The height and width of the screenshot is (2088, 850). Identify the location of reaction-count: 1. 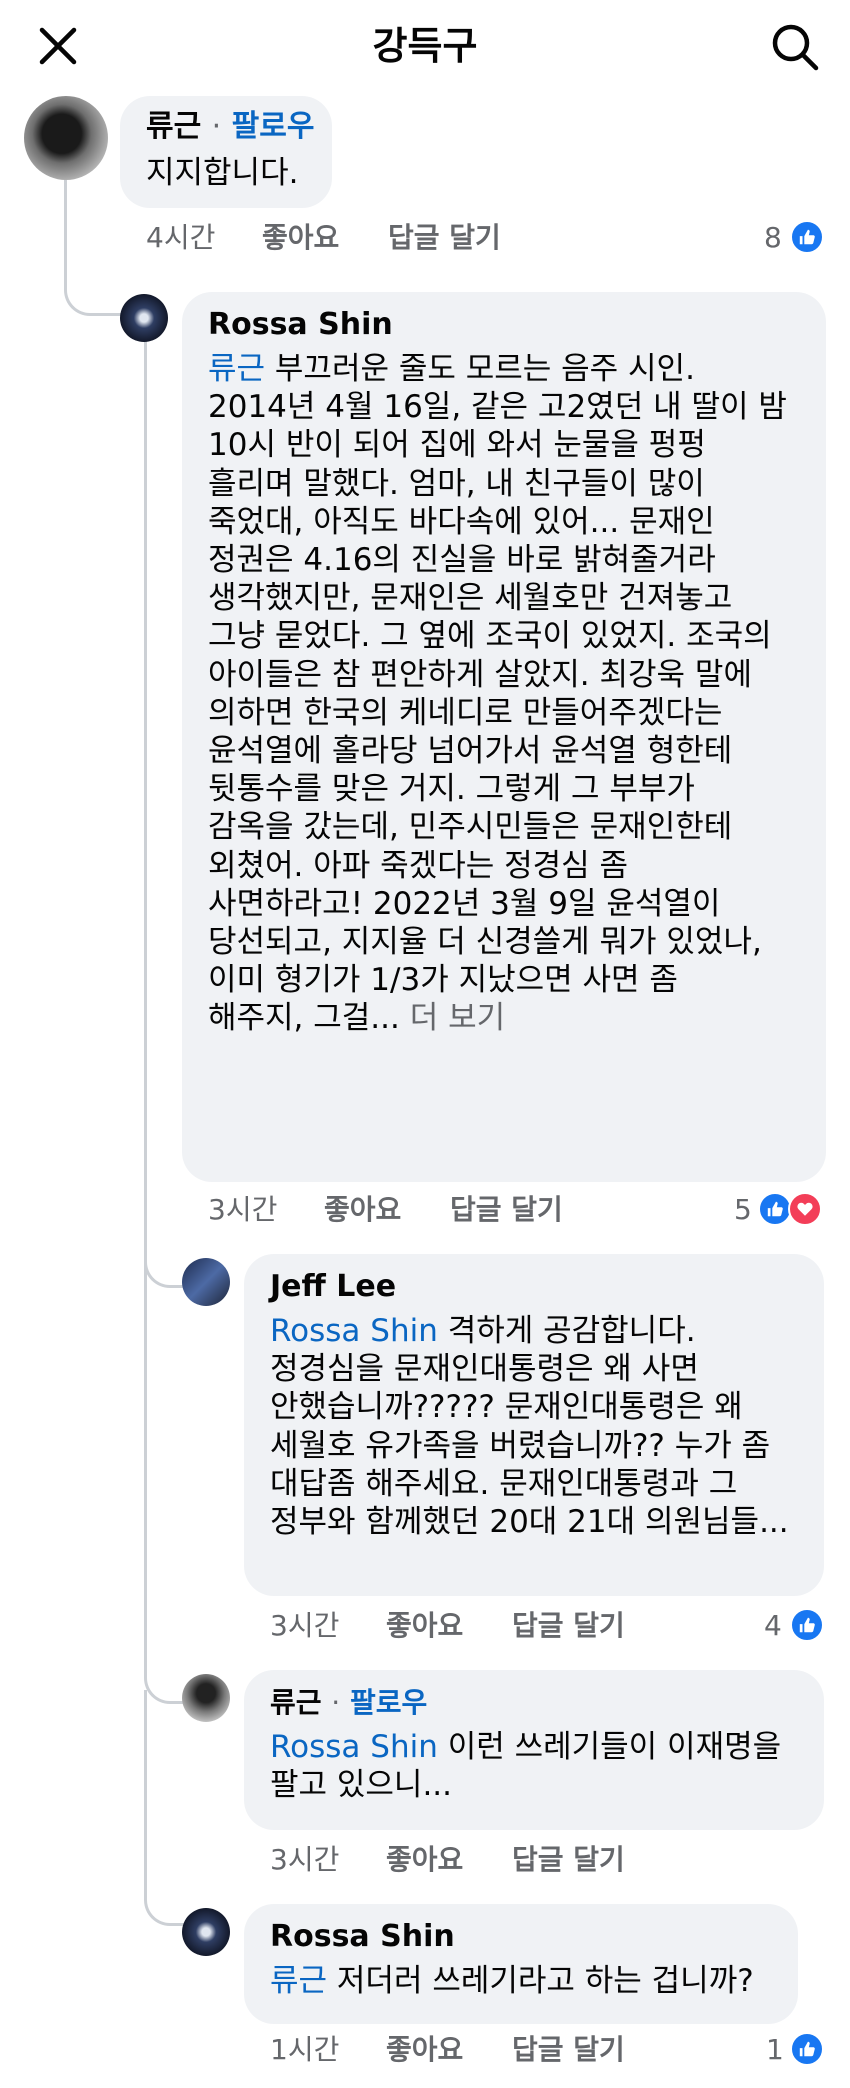
(775, 2049).